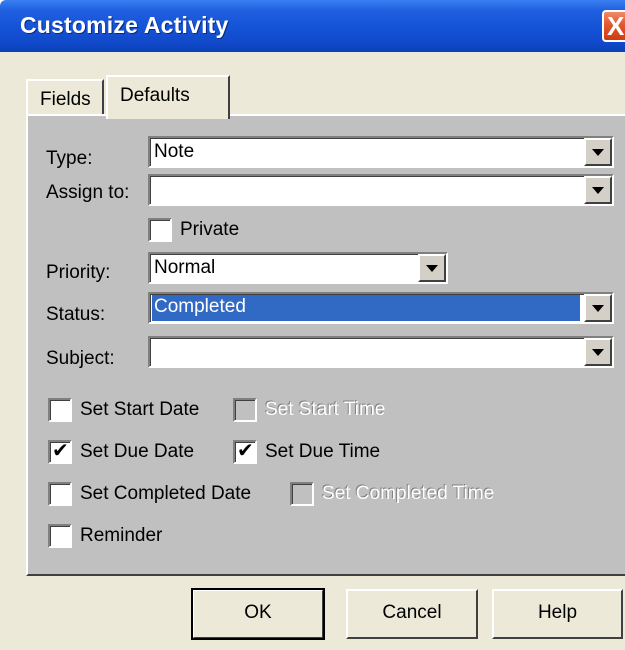 The width and height of the screenshot is (625, 650). I want to click on set-due-time-label: Set Due Time, so click(323, 451).